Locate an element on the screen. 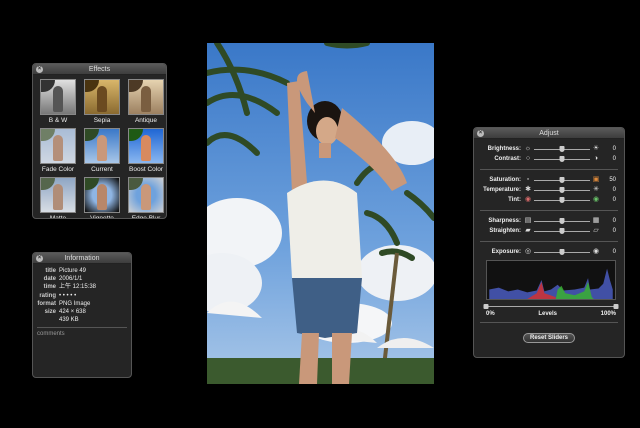 The height and width of the screenshot is (428, 640). comments-field: comments is located at coordinates (82, 334).